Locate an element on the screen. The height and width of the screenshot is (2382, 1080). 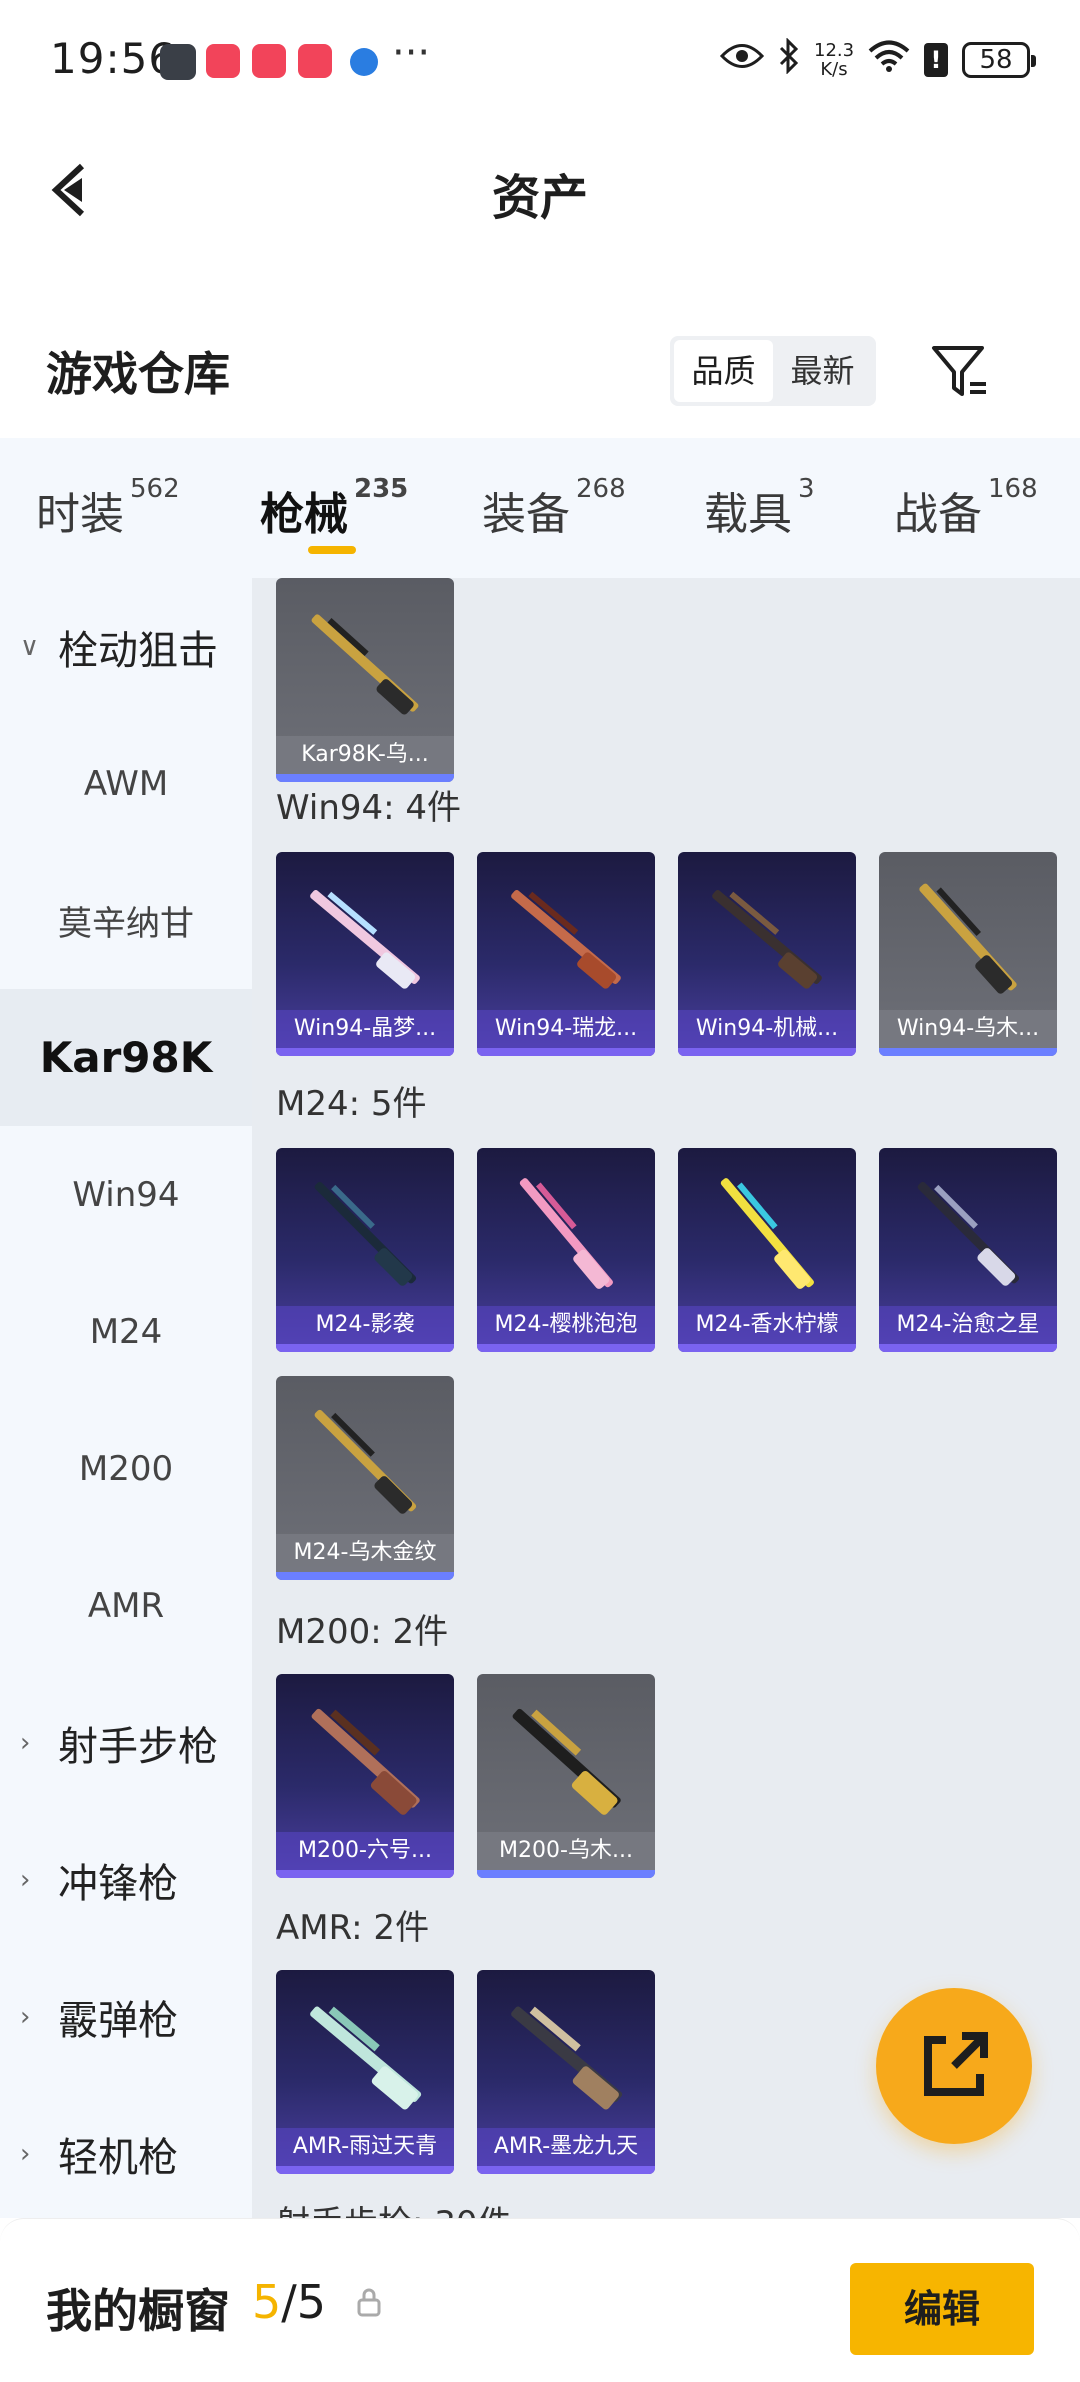
sidebar-item-m200: M200 is located at coordinates (126, 1468).